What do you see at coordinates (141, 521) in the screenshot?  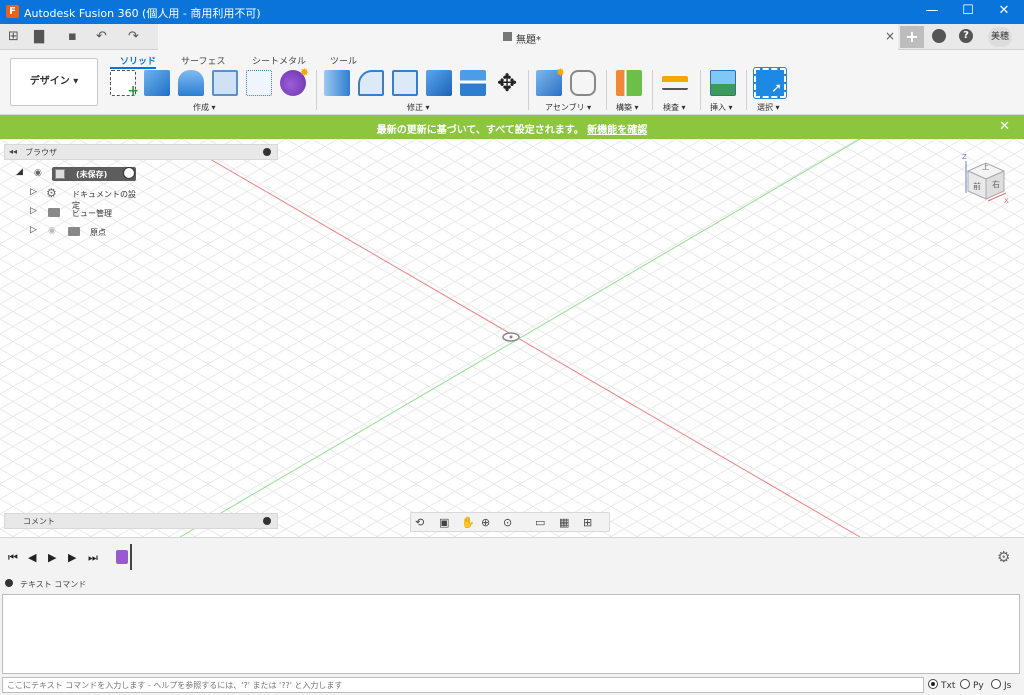 I see `comments-panel-header: コメント` at bounding box center [141, 521].